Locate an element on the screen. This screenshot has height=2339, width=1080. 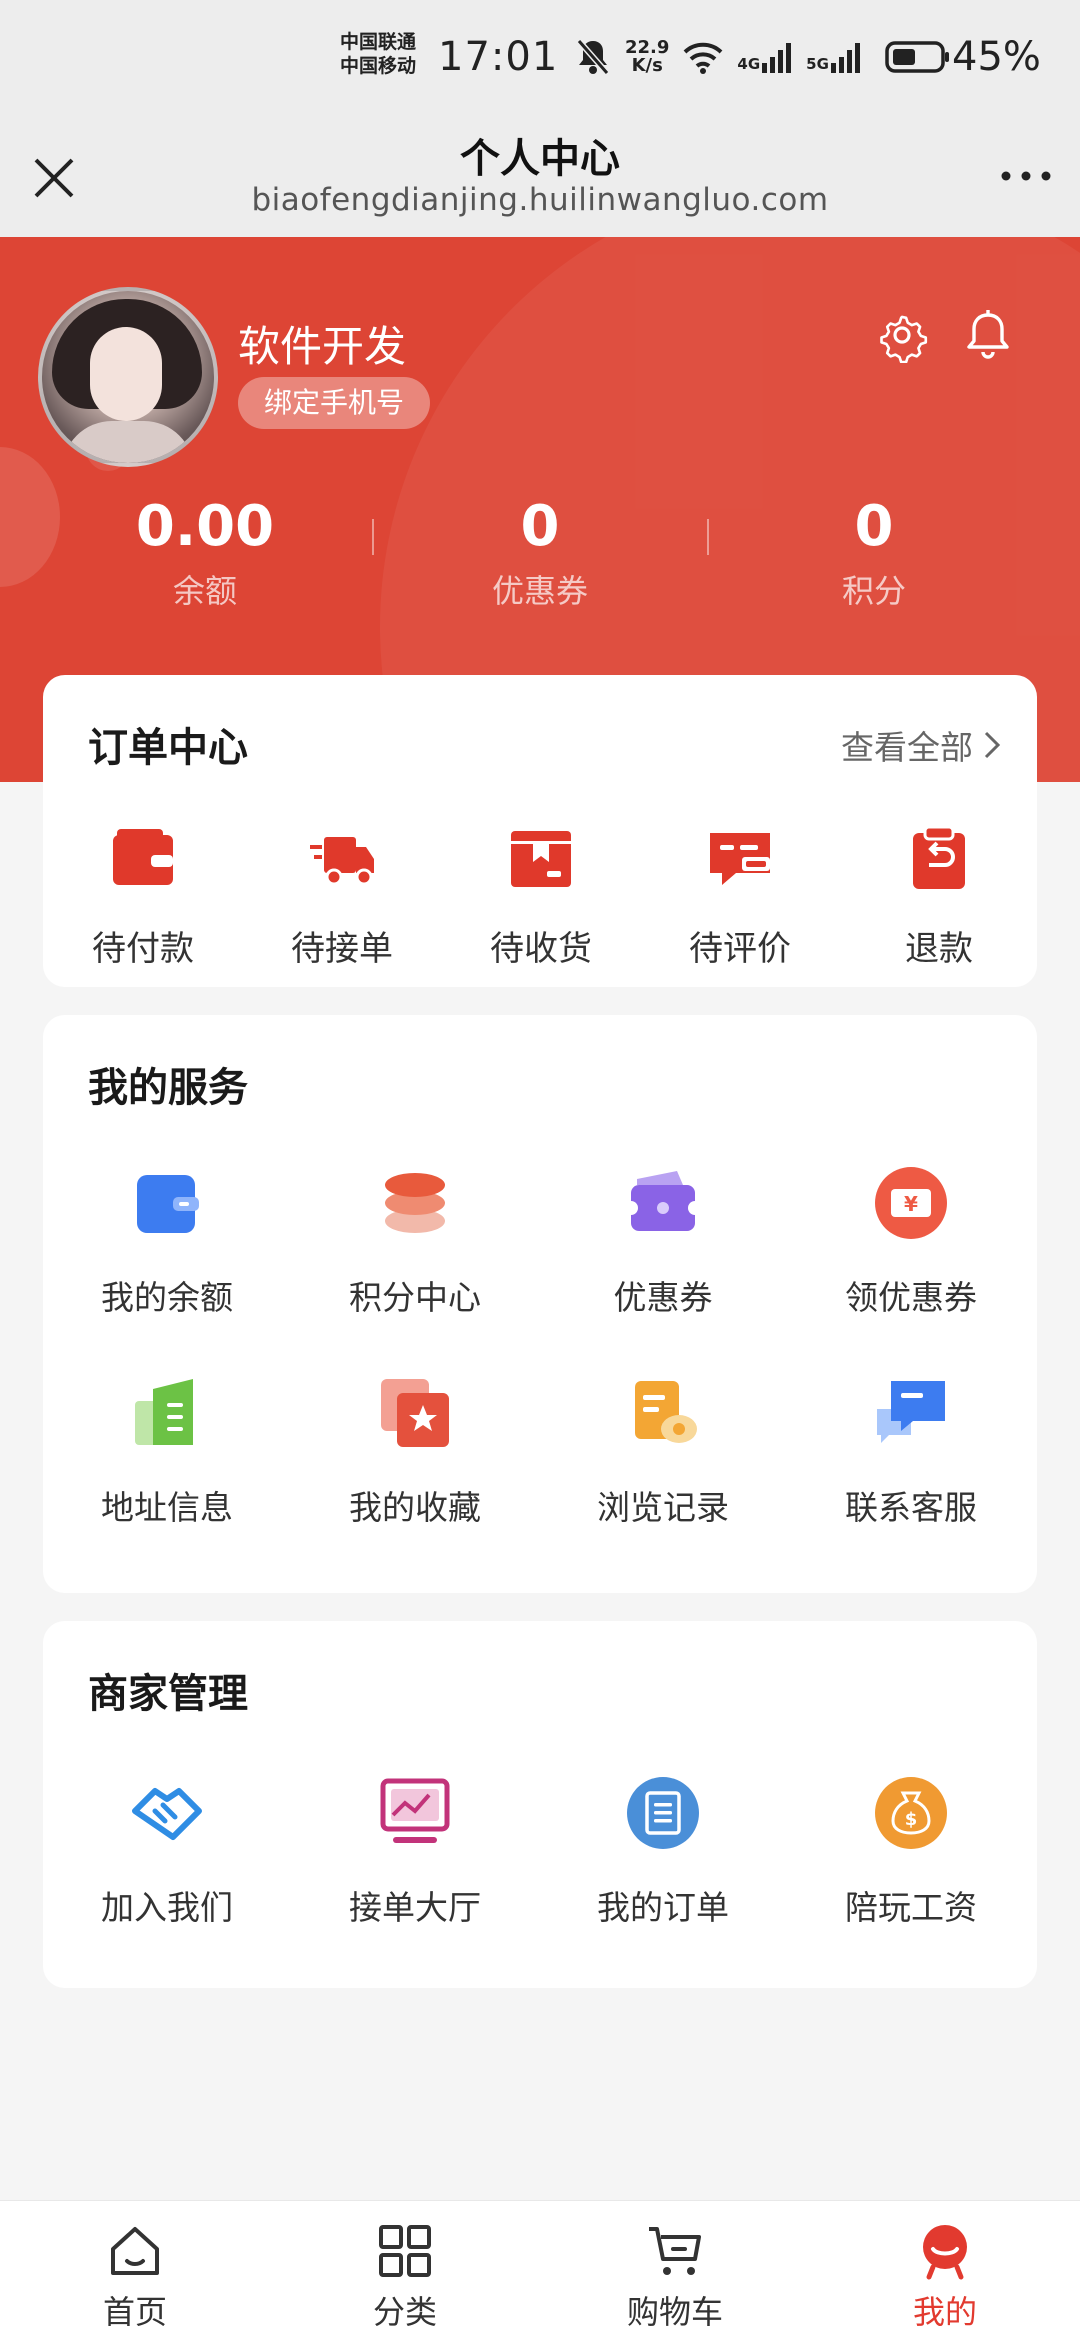
battery-percent: 45% is located at coordinates (996, 57).